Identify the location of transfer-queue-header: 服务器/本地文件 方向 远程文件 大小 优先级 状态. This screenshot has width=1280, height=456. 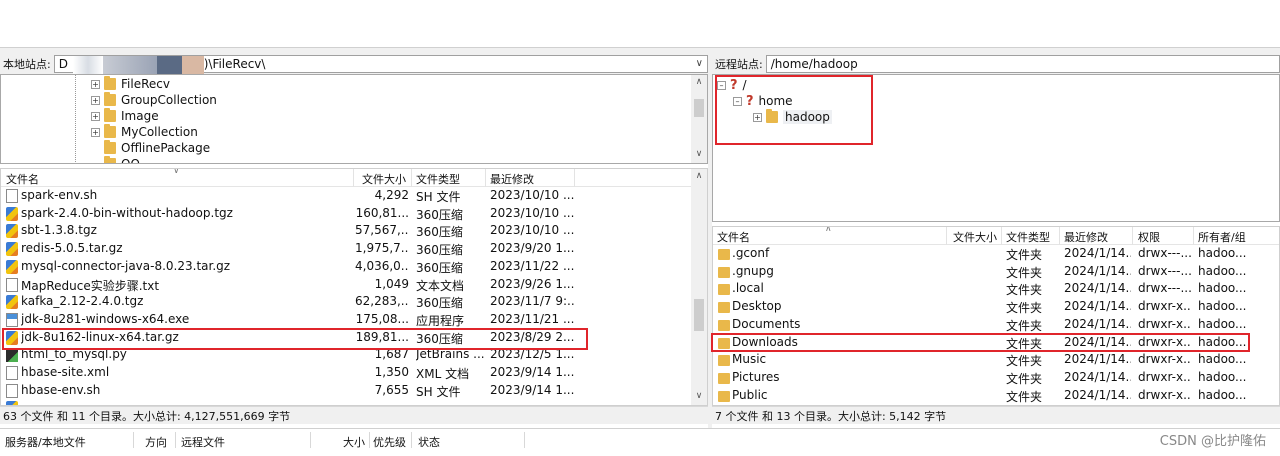
(640, 442).